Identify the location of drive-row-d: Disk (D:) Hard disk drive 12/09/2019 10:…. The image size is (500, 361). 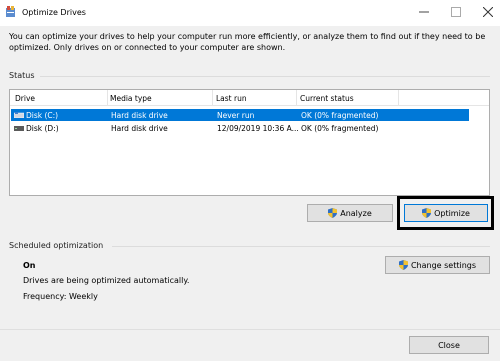
(240, 128).